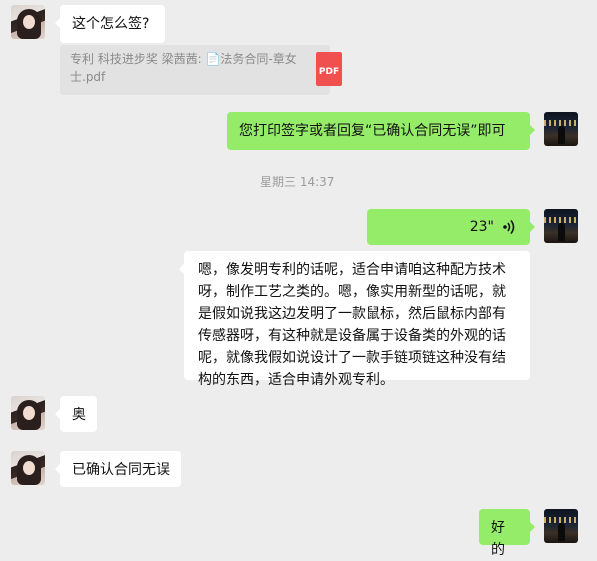  What do you see at coordinates (509, 227) in the screenshot?
I see `voice-wave-icon` at bounding box center [509, 227].